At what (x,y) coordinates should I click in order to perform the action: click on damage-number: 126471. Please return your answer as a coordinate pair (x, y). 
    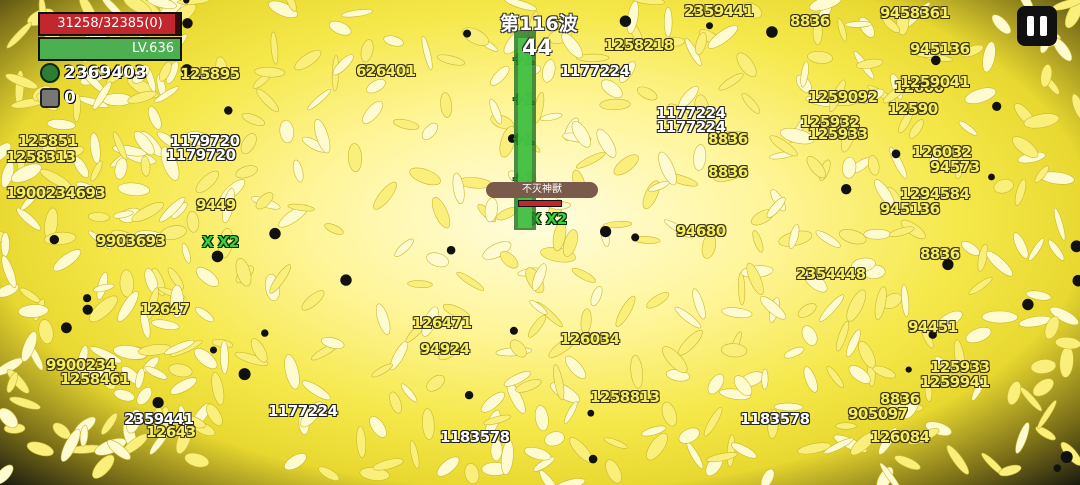
    Looking at the image, I should click on (442, 323).